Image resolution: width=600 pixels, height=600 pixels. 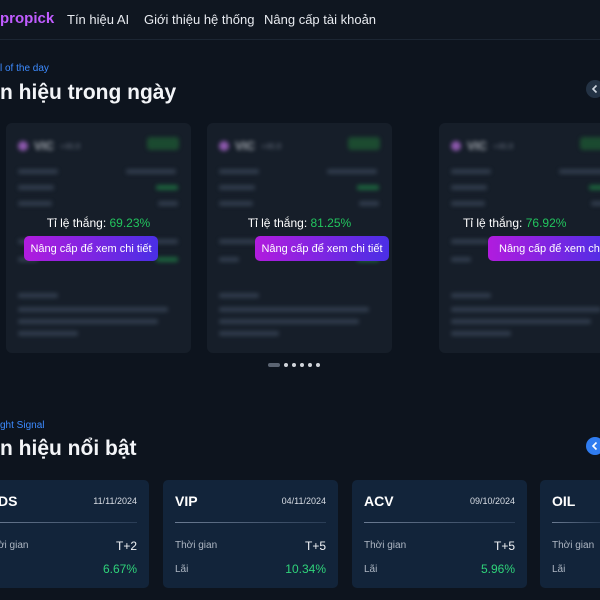 I want to click on carousel-prev-button, so click(x=593, y=89).